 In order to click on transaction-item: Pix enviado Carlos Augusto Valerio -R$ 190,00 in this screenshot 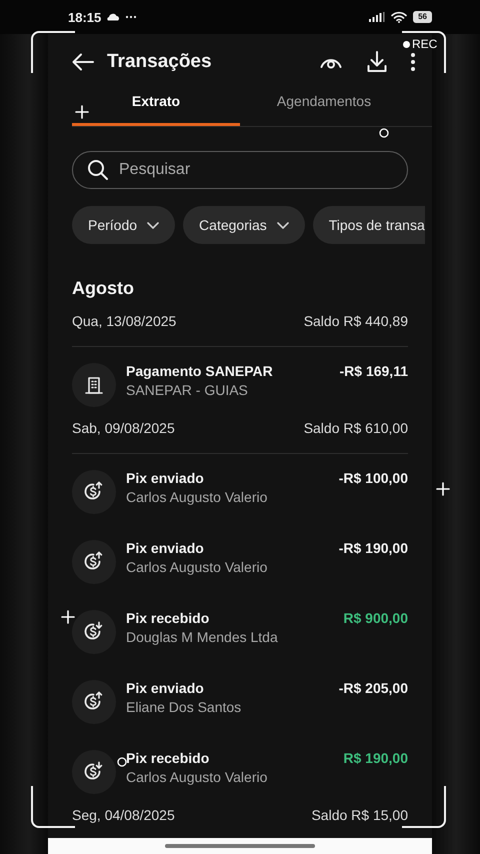, I will do `click(240, 559)`.